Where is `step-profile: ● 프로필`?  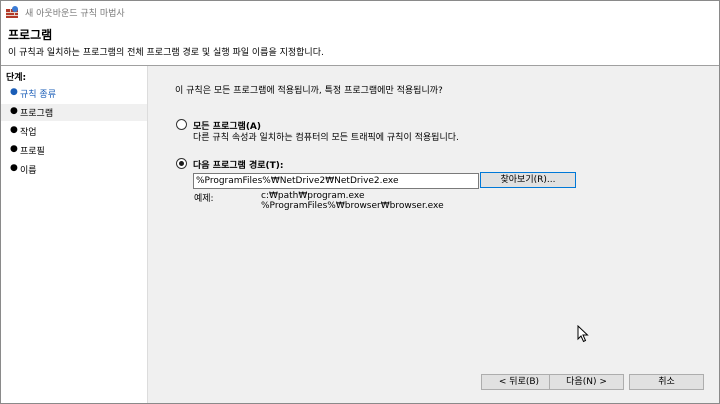
step-profile: ● 프로필 is located at coordinates (74, 150).